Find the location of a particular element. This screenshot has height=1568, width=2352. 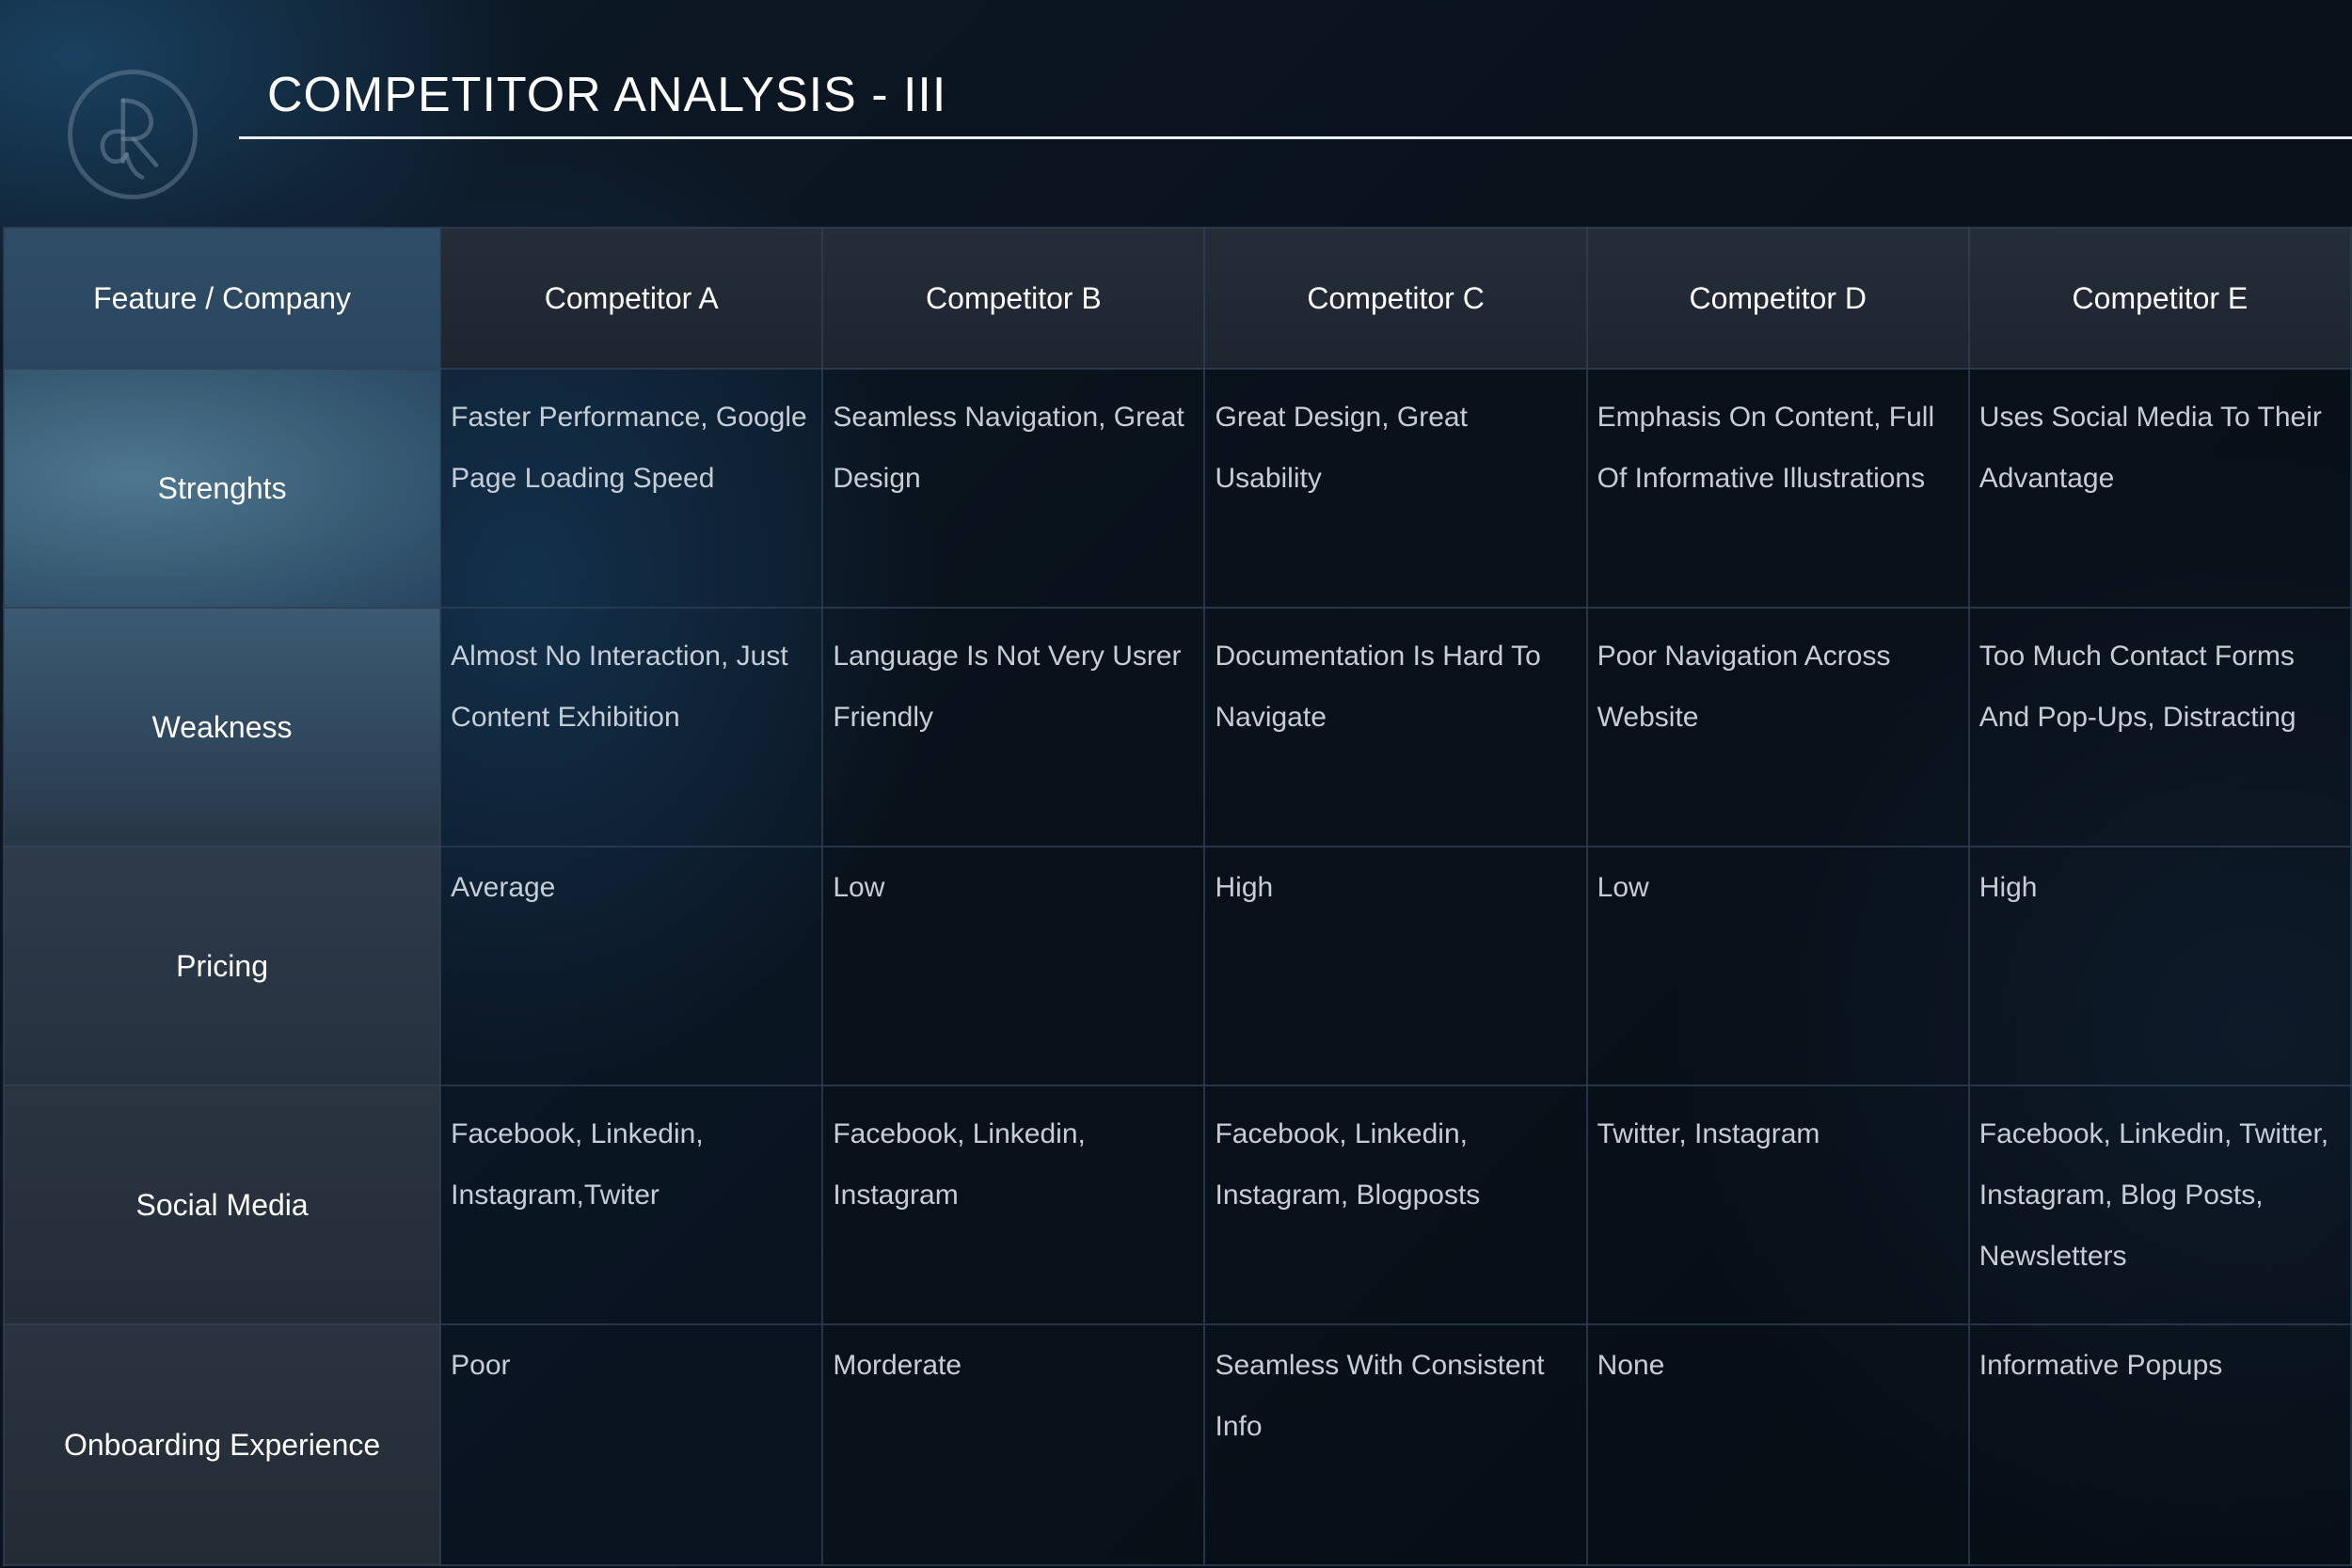

table-cell: Facebook, Linkedin, Instagram,Twiter is located at coordinates (631, 1205).